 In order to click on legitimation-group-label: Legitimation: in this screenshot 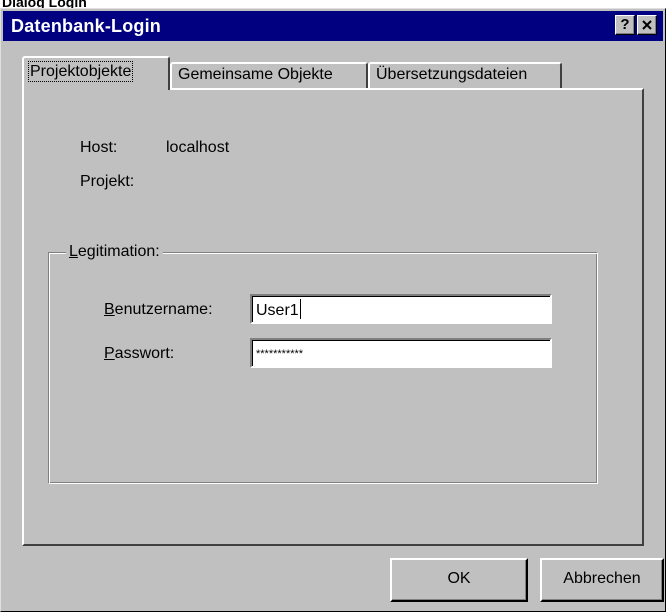, I will do `click(114, 252)`.